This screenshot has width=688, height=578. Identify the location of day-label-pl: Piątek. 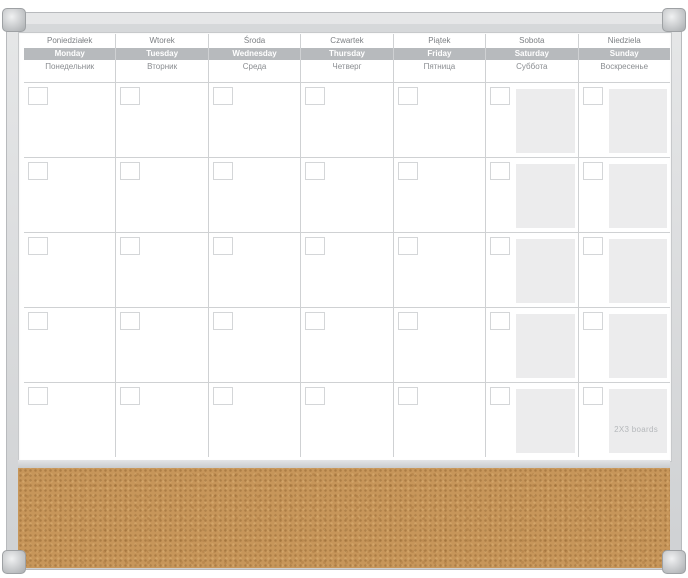
(439, 40).